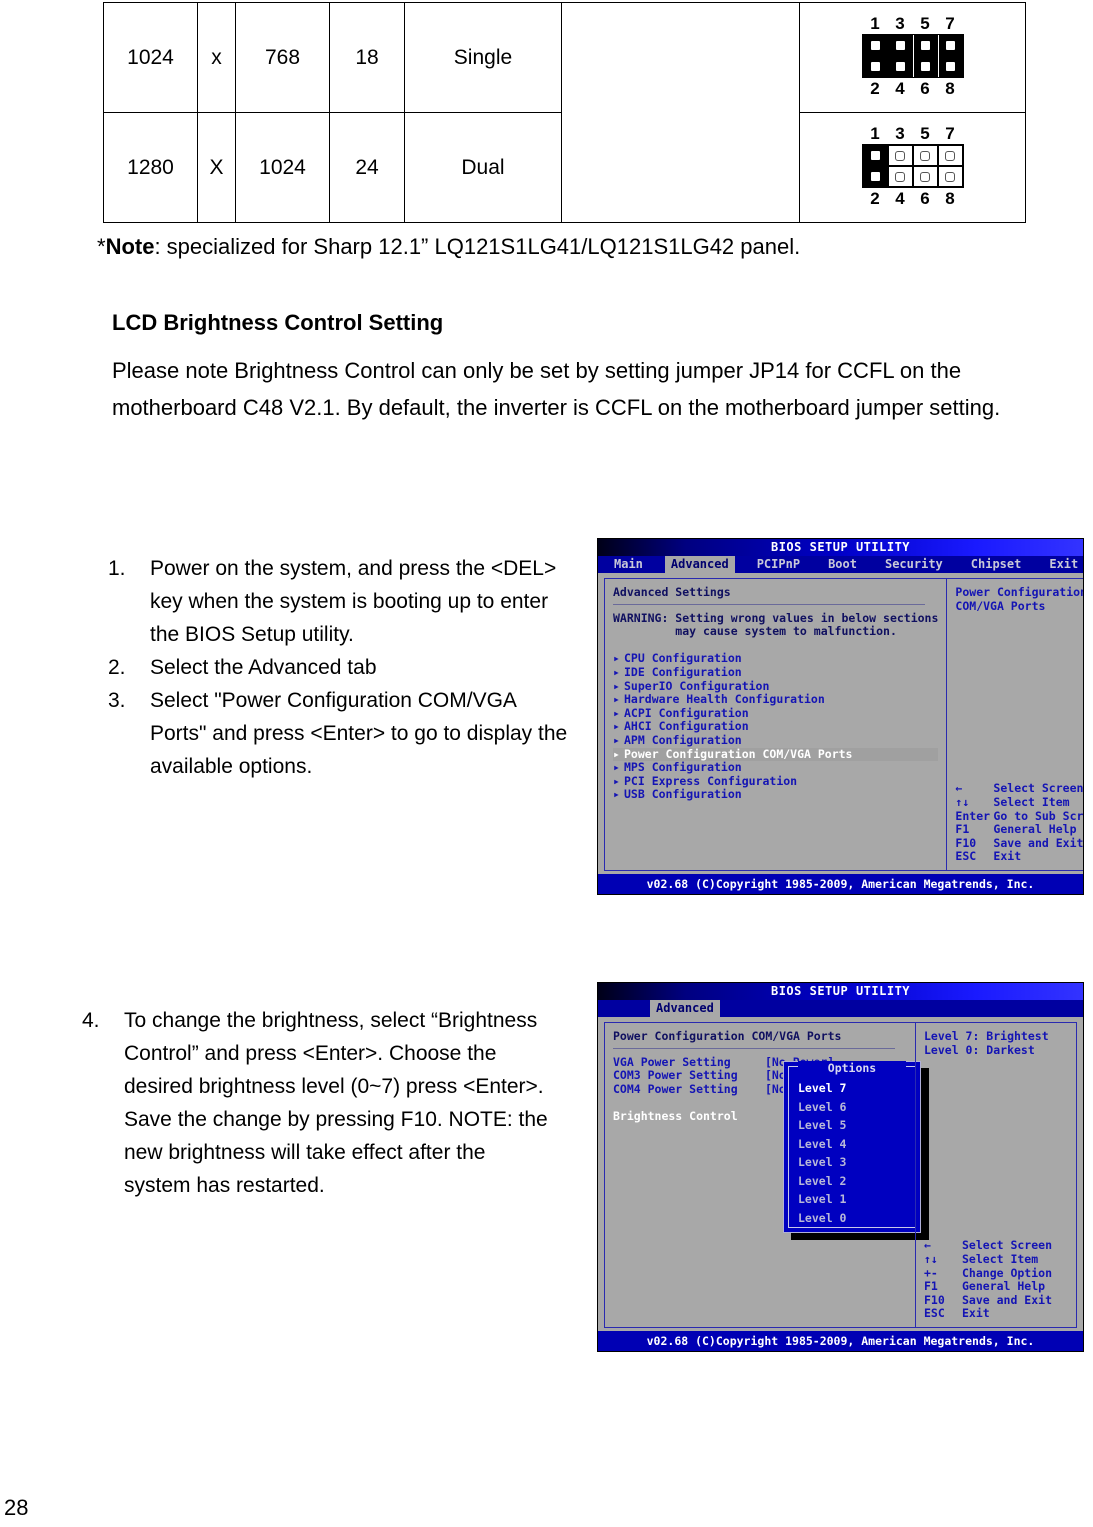  Describe the element at coordinates (1038, 788) in the screenshot. I see `key-desc: Select Screen` at that location.